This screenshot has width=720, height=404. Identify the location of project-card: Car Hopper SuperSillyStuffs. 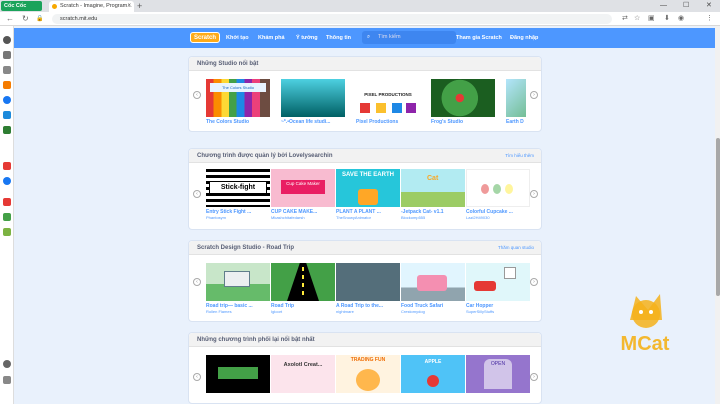
(498, 288).